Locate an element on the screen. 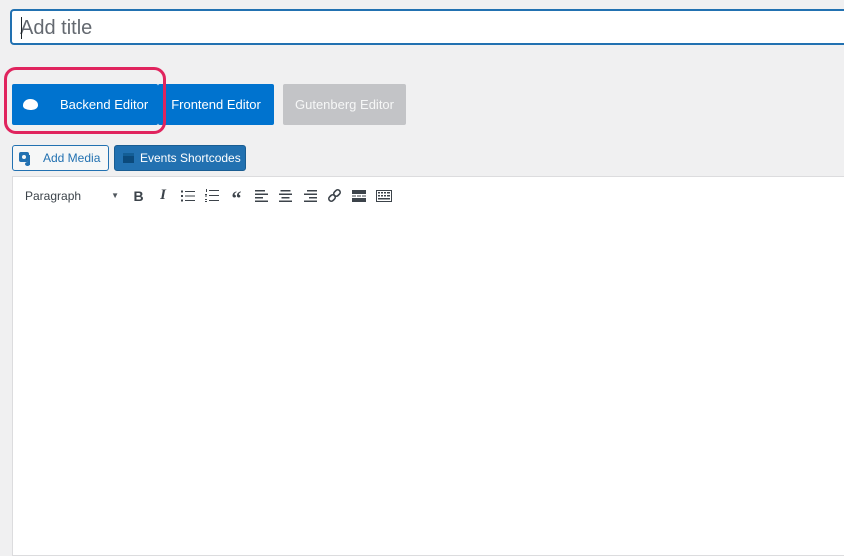 Image resolution: width=844 pixels, height=556 pixels. frontend-editor-button: Frontend Editor is located at coordinates (216, 104).